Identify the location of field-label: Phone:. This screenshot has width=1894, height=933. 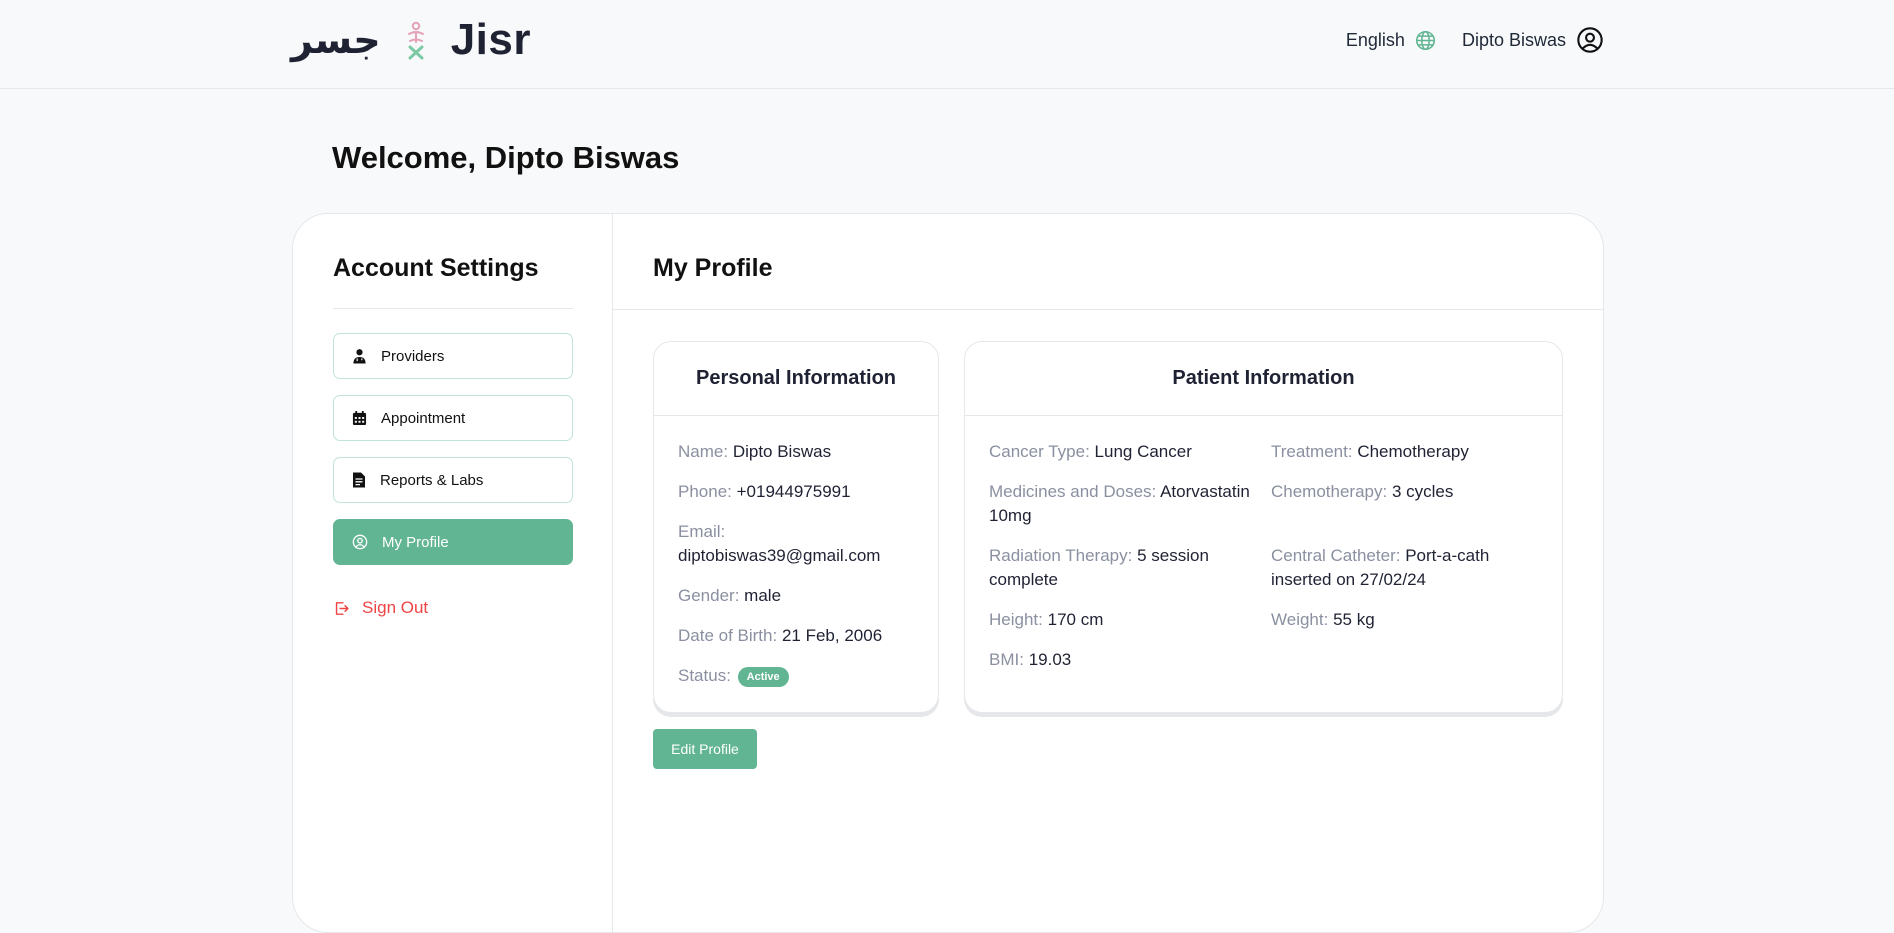
(705, 491).